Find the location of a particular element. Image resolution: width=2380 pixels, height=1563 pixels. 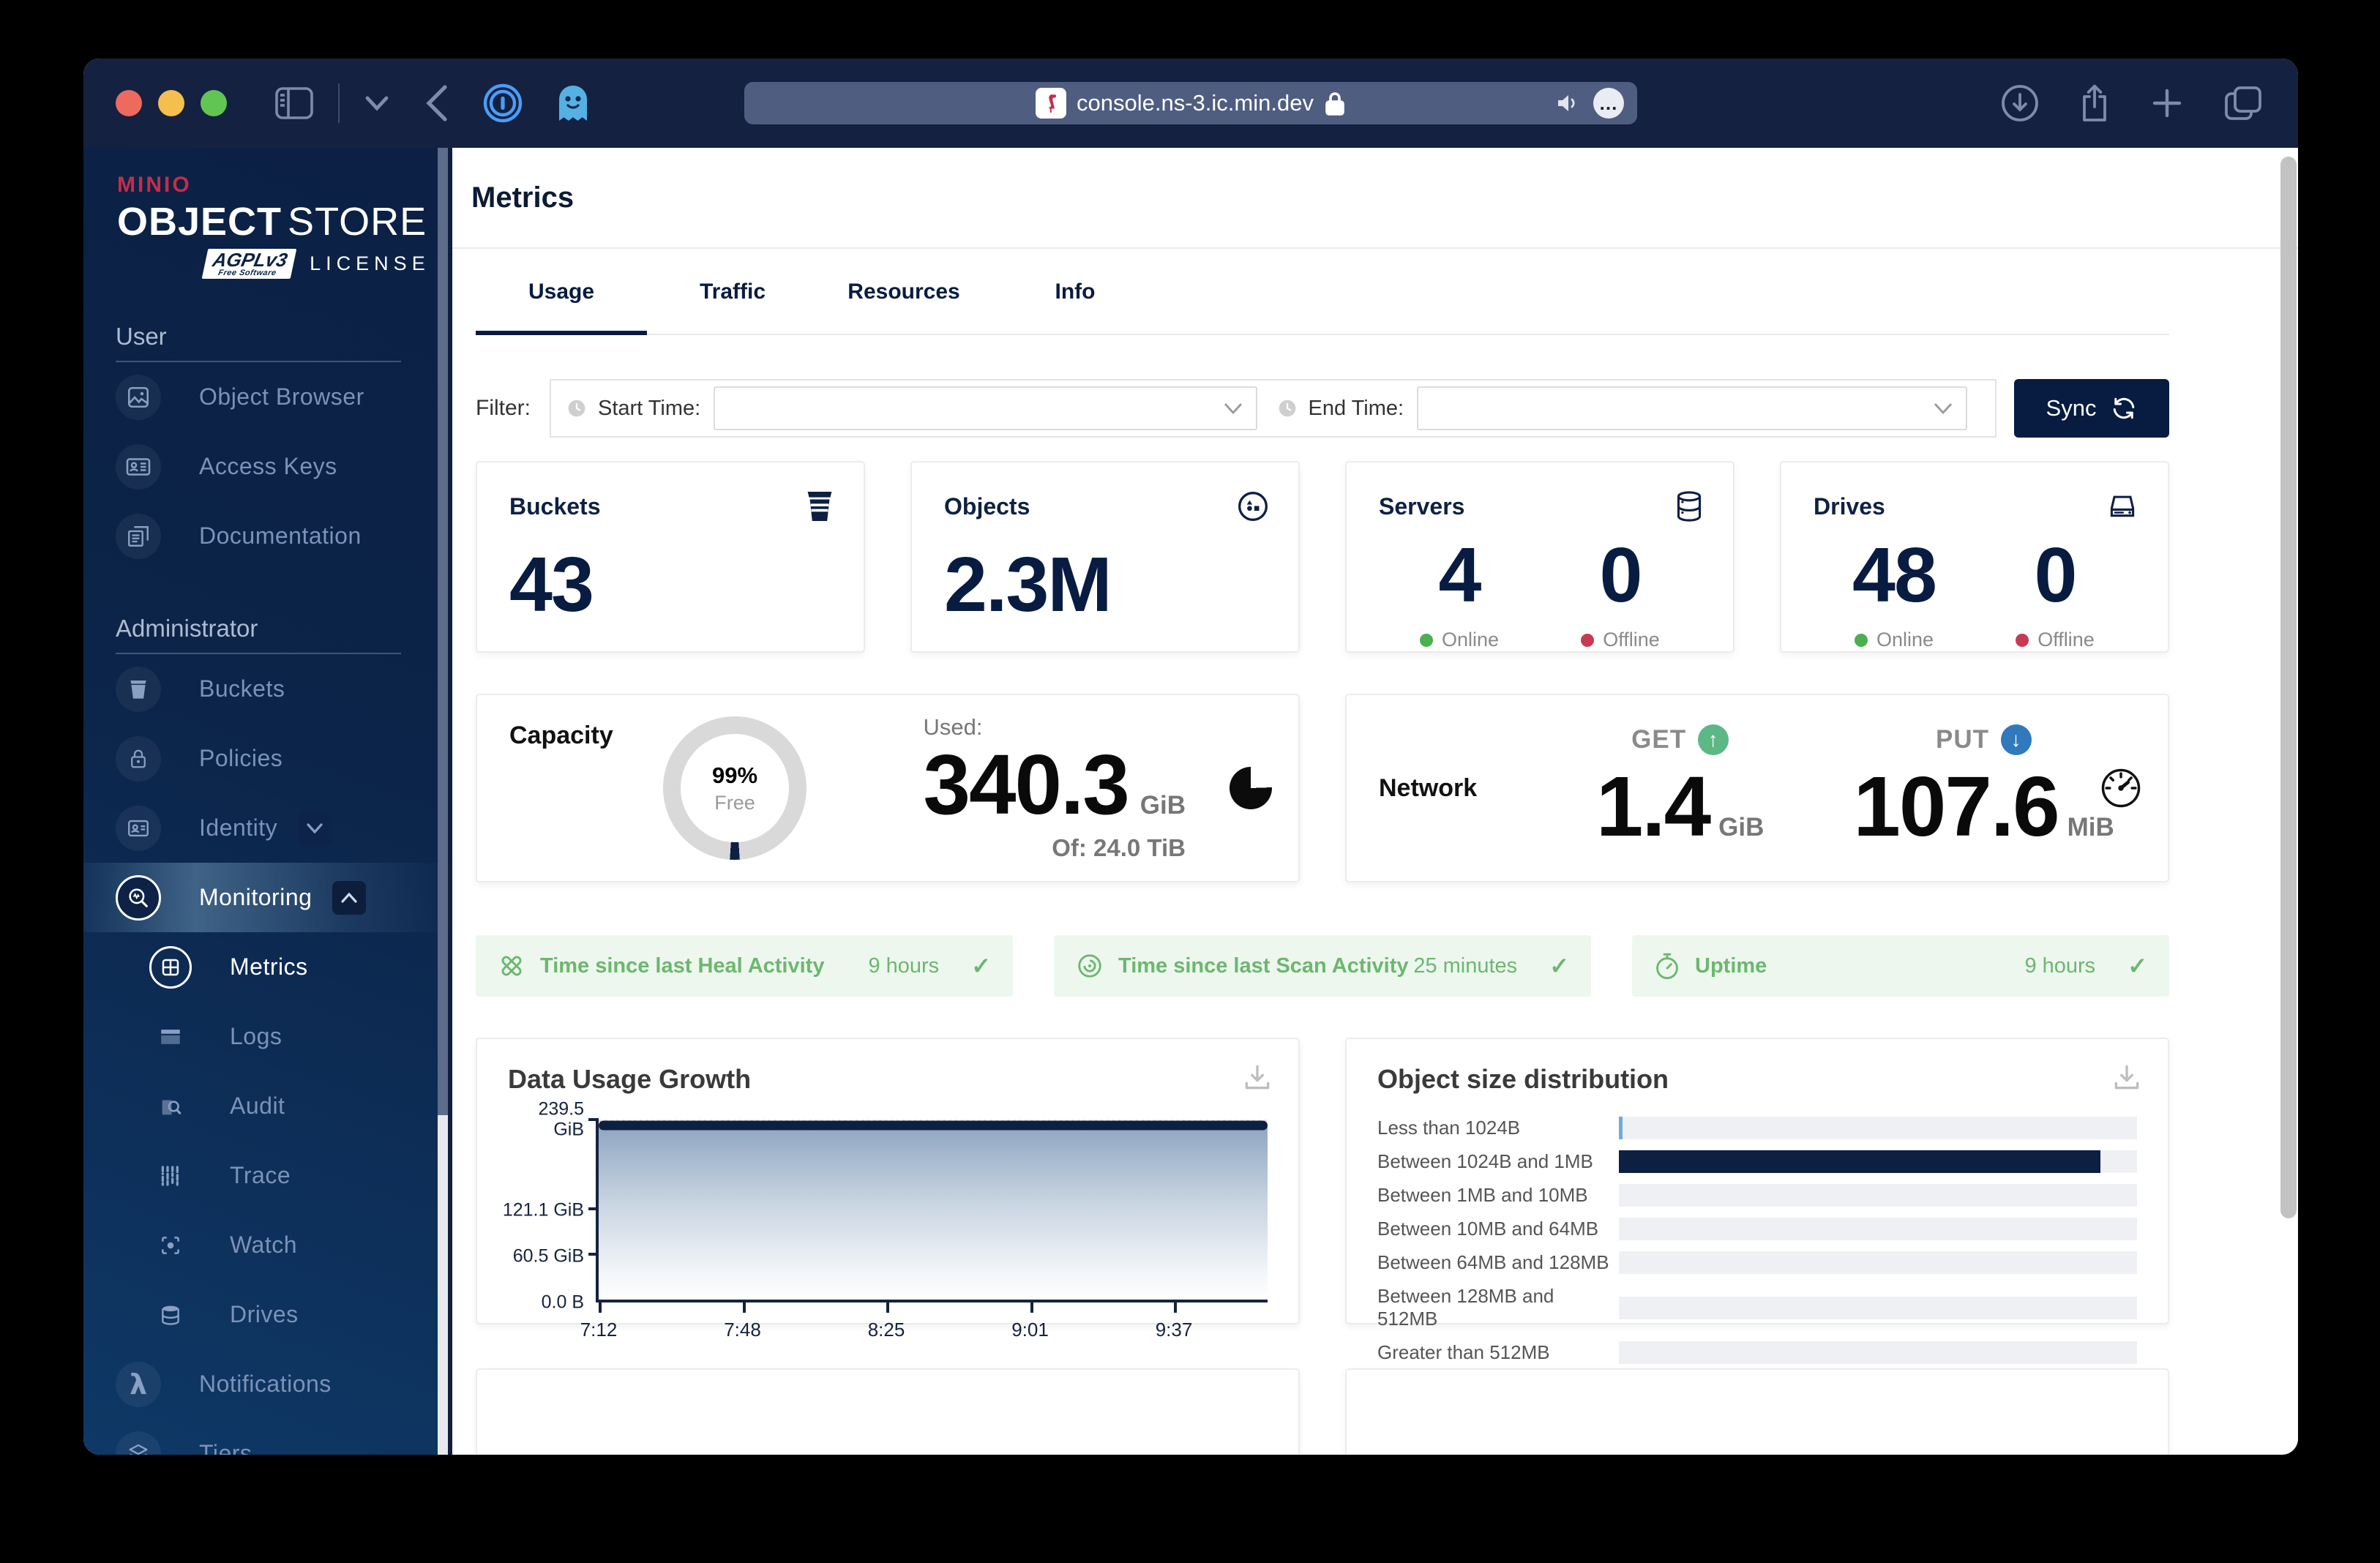

x-axis-tick-label: 9:37 is located at coordinates (1174, 1330).